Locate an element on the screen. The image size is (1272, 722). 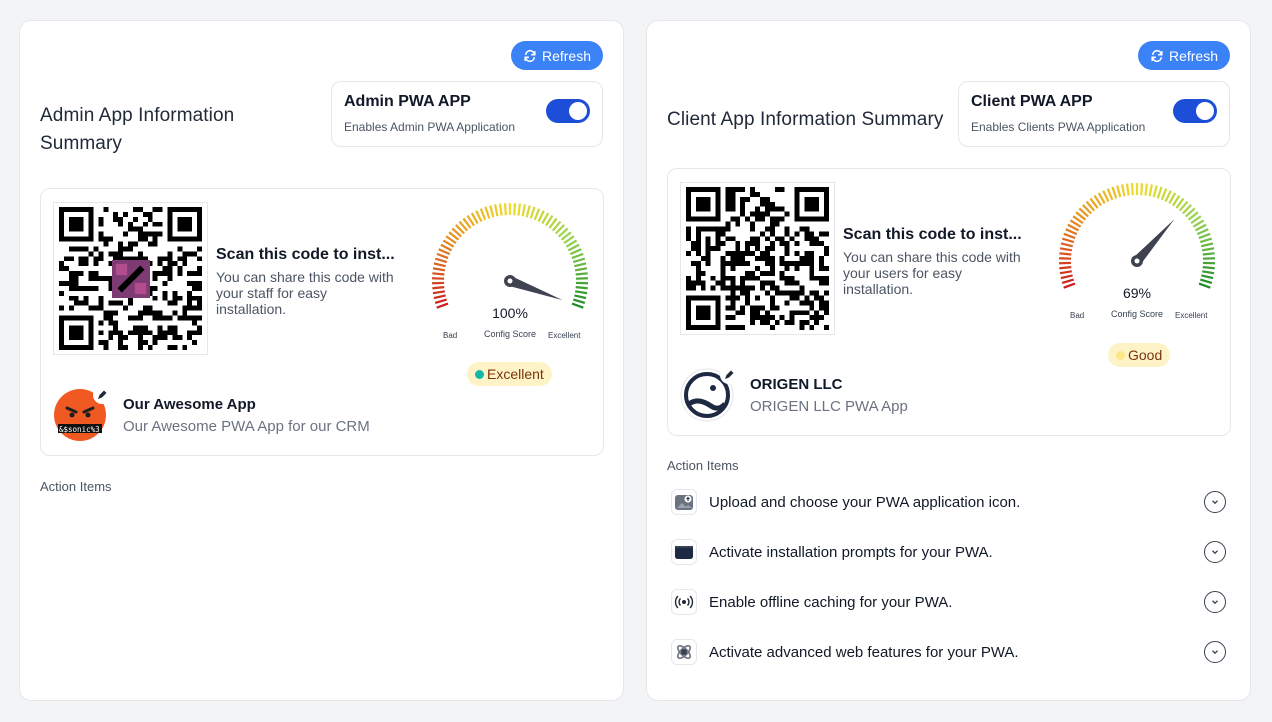
admin-panel-title: Admin App Information Summary is located at coordinates (137, 129).